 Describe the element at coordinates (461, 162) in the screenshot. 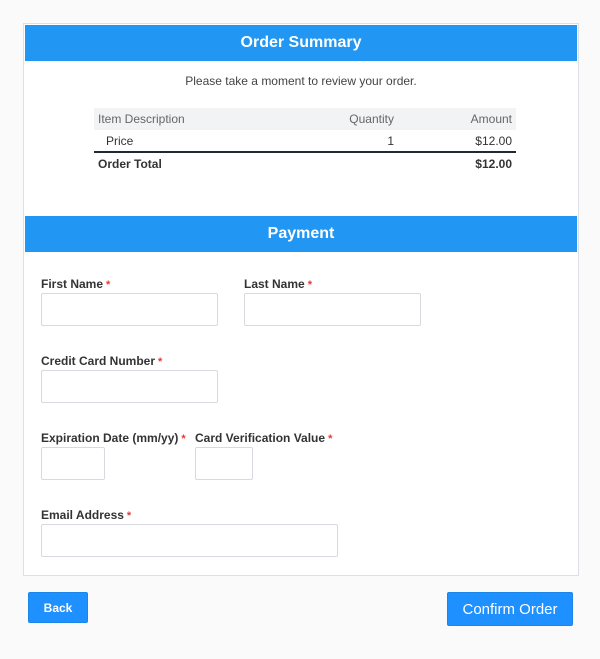

I see `order-total-amount: $12.00` at that location.